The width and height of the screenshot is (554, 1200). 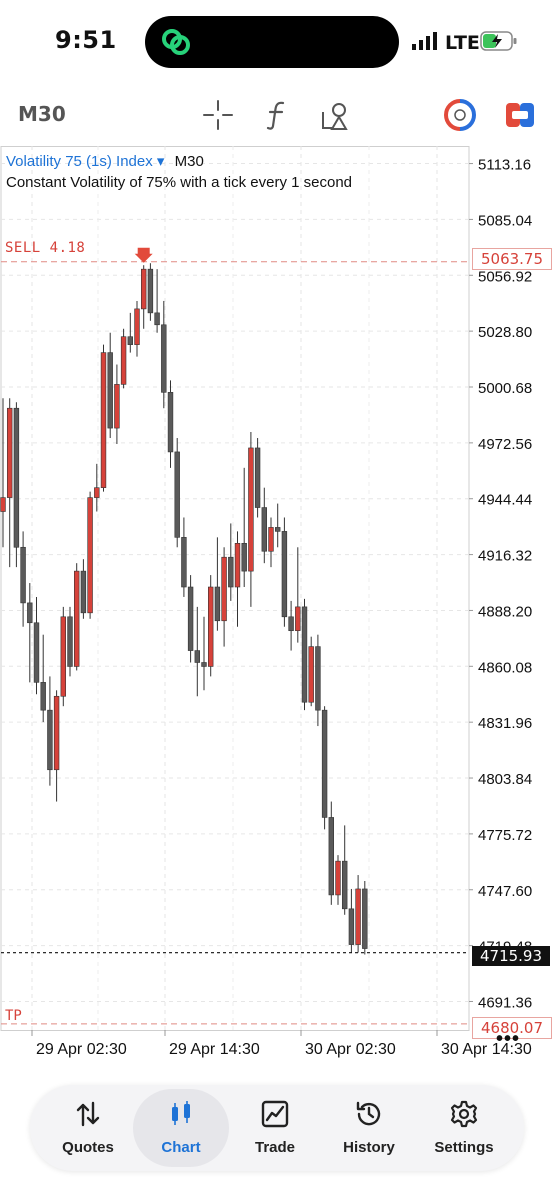 What do you see at coordinates (505, 611) in the screenshot?
I see `price-axis-label: 4888.20` at bounding box center [505, 611].